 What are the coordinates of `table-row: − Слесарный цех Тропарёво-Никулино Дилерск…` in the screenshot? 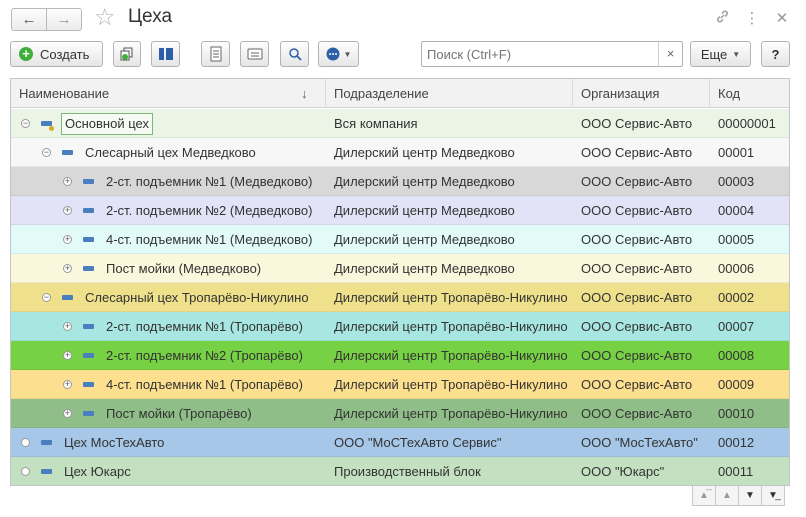 It's located at (400, 297).